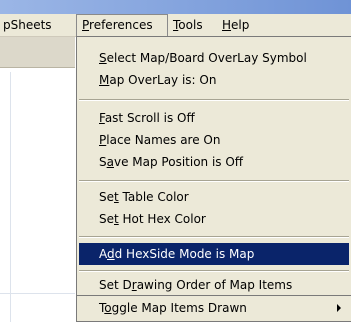 The width and height of the screenshot is (351, 331). I want to click on menu-item-label: Set D, so click(115, 285).